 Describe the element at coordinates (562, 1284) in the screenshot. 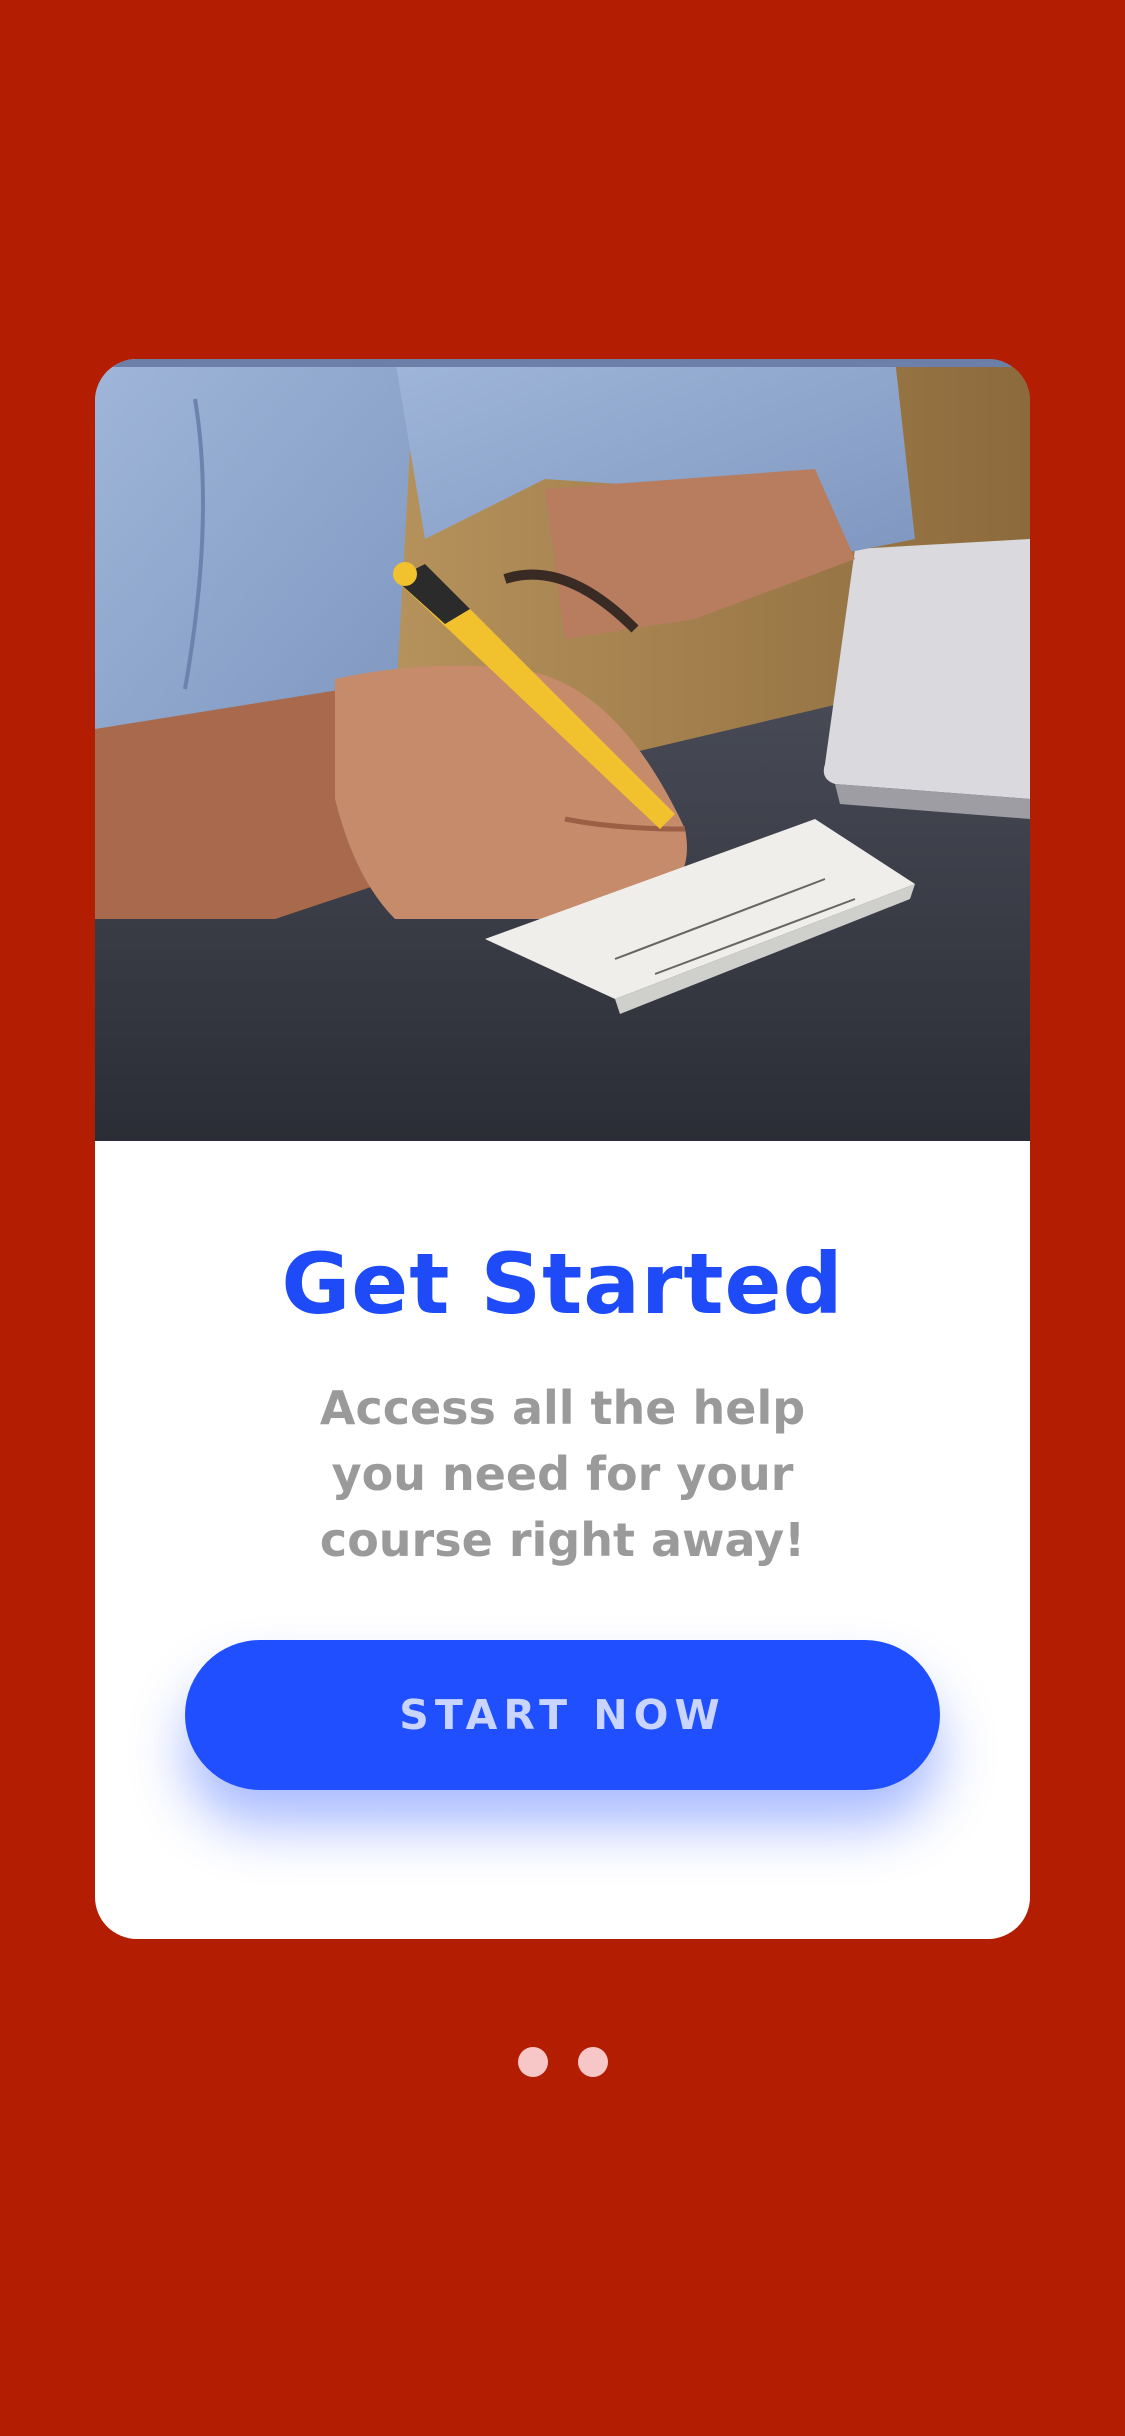

I see `page-title: Get Started` at that location.